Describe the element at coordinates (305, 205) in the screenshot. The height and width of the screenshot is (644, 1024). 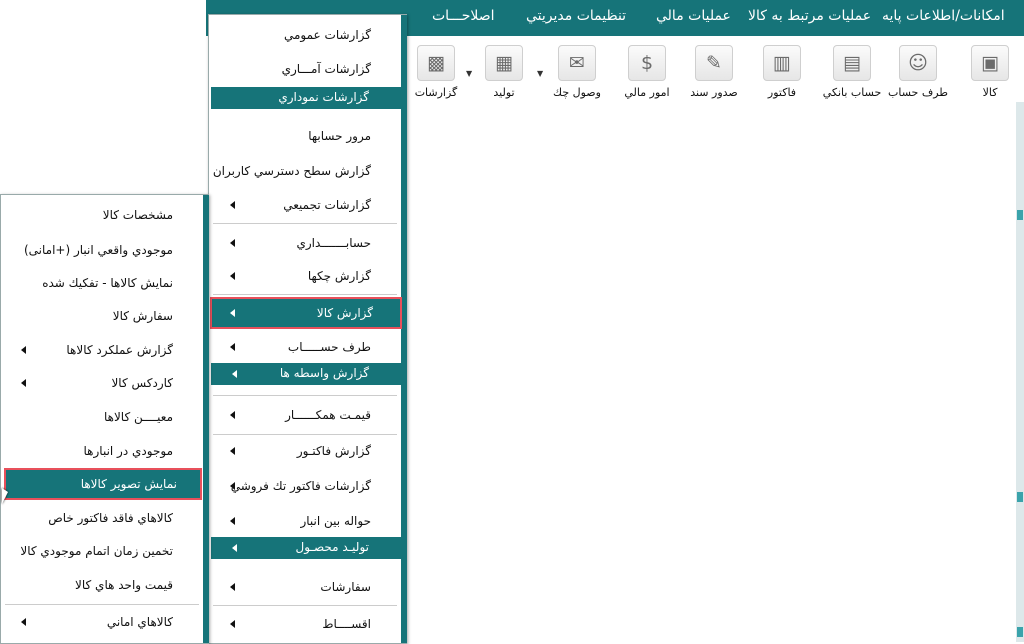
I see `menu-item-aggregate-reports: گزارشات تجمیعي` at that location.